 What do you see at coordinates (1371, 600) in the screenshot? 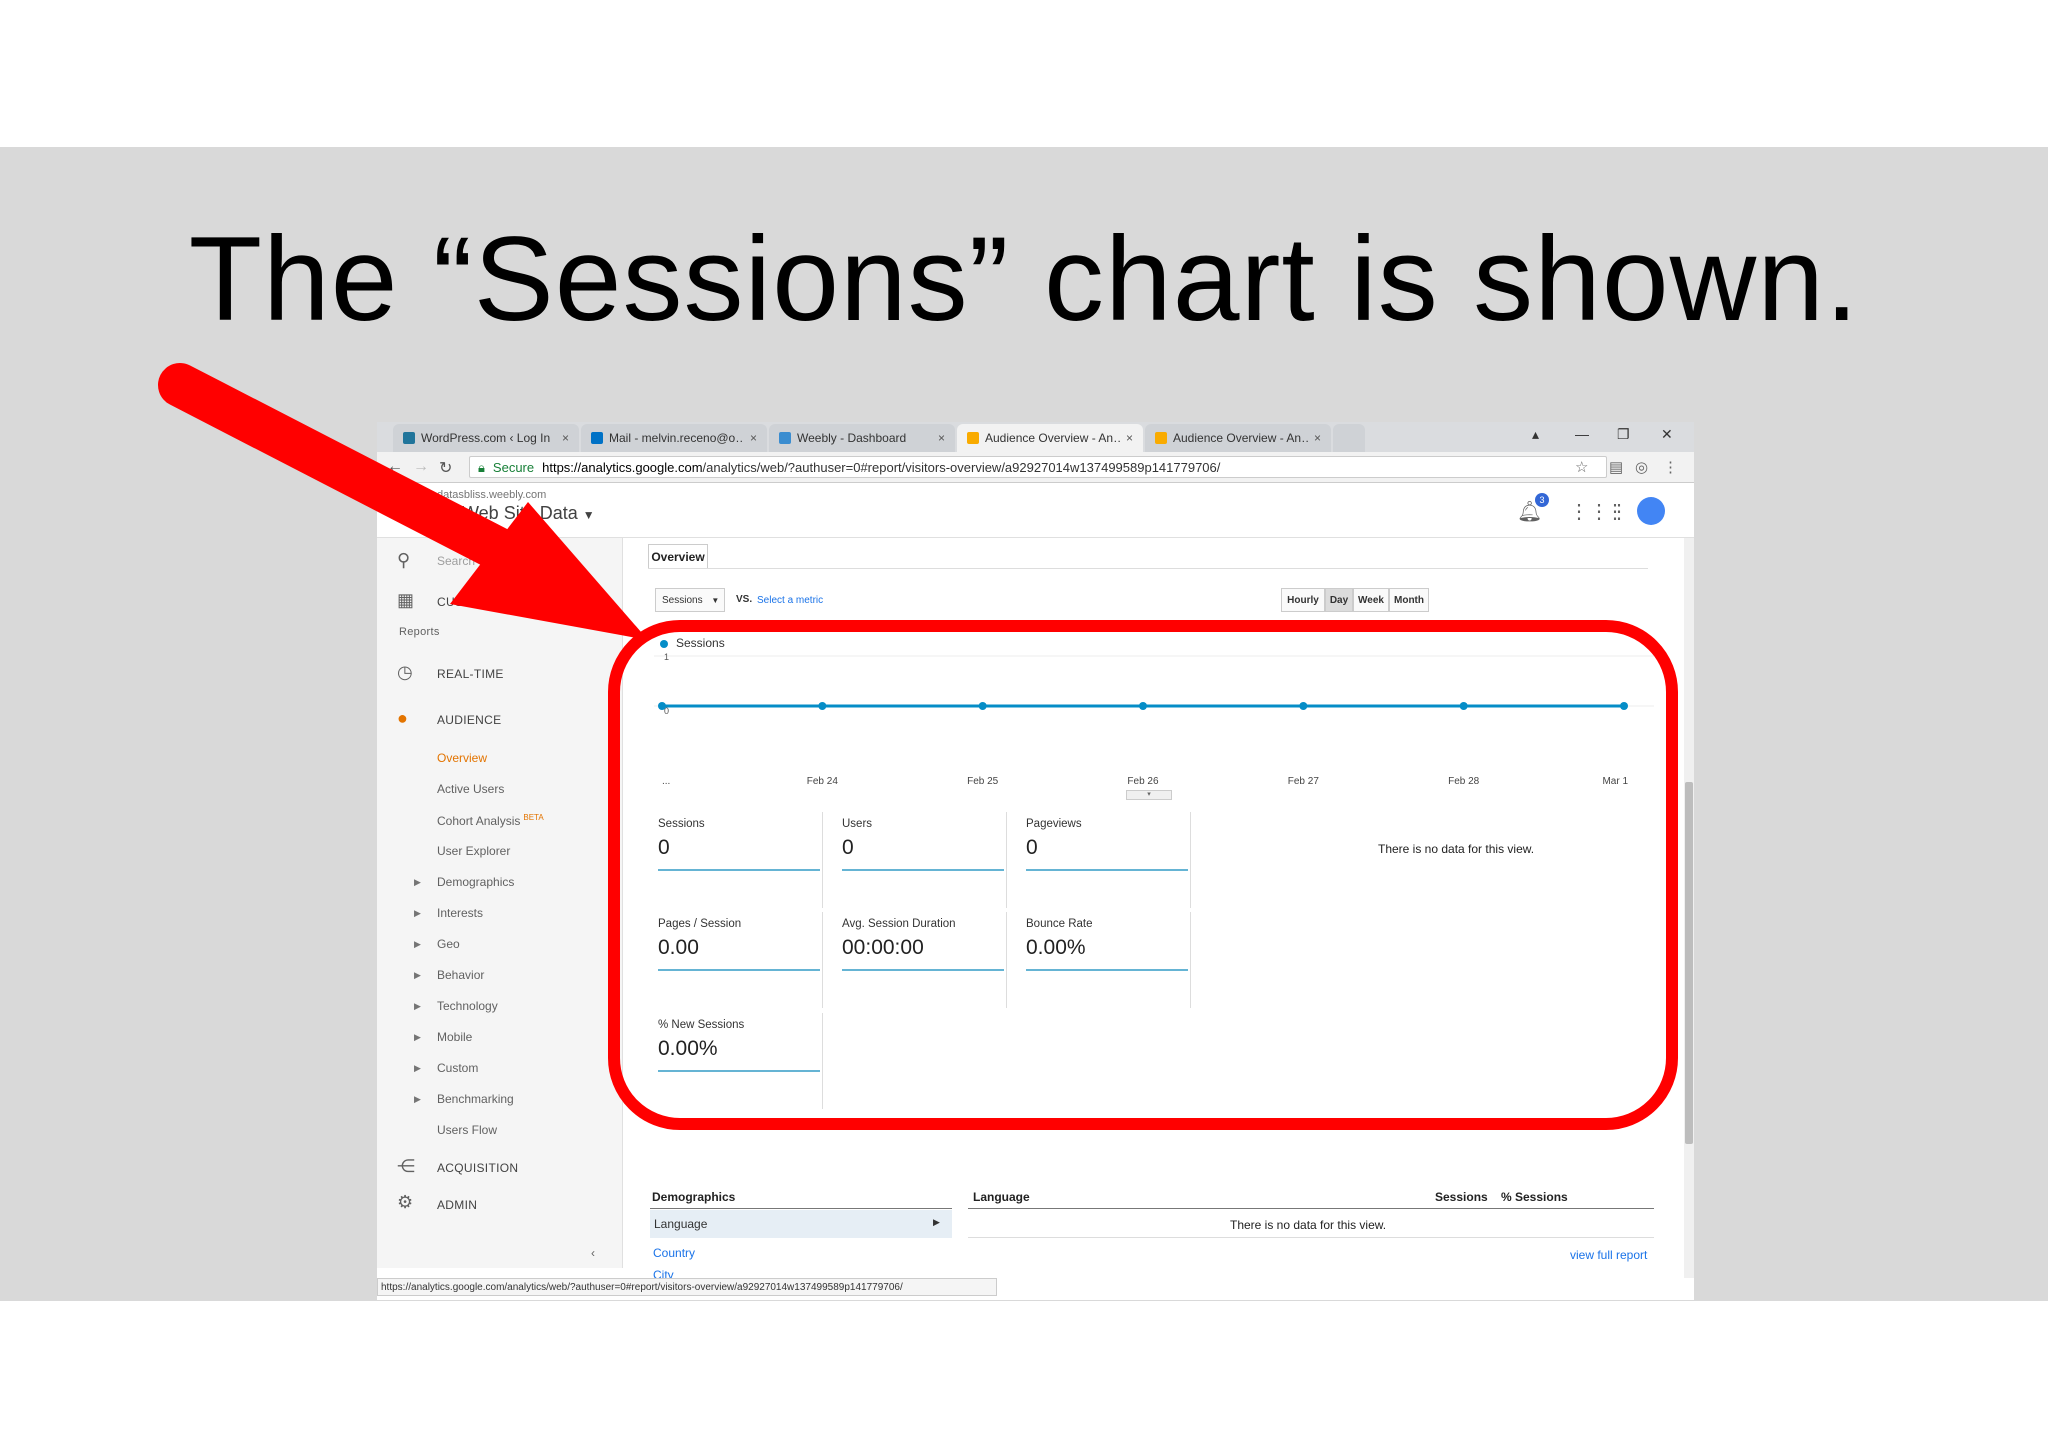
I see `granularity-week: Week` at bounding box center [1371, 600].